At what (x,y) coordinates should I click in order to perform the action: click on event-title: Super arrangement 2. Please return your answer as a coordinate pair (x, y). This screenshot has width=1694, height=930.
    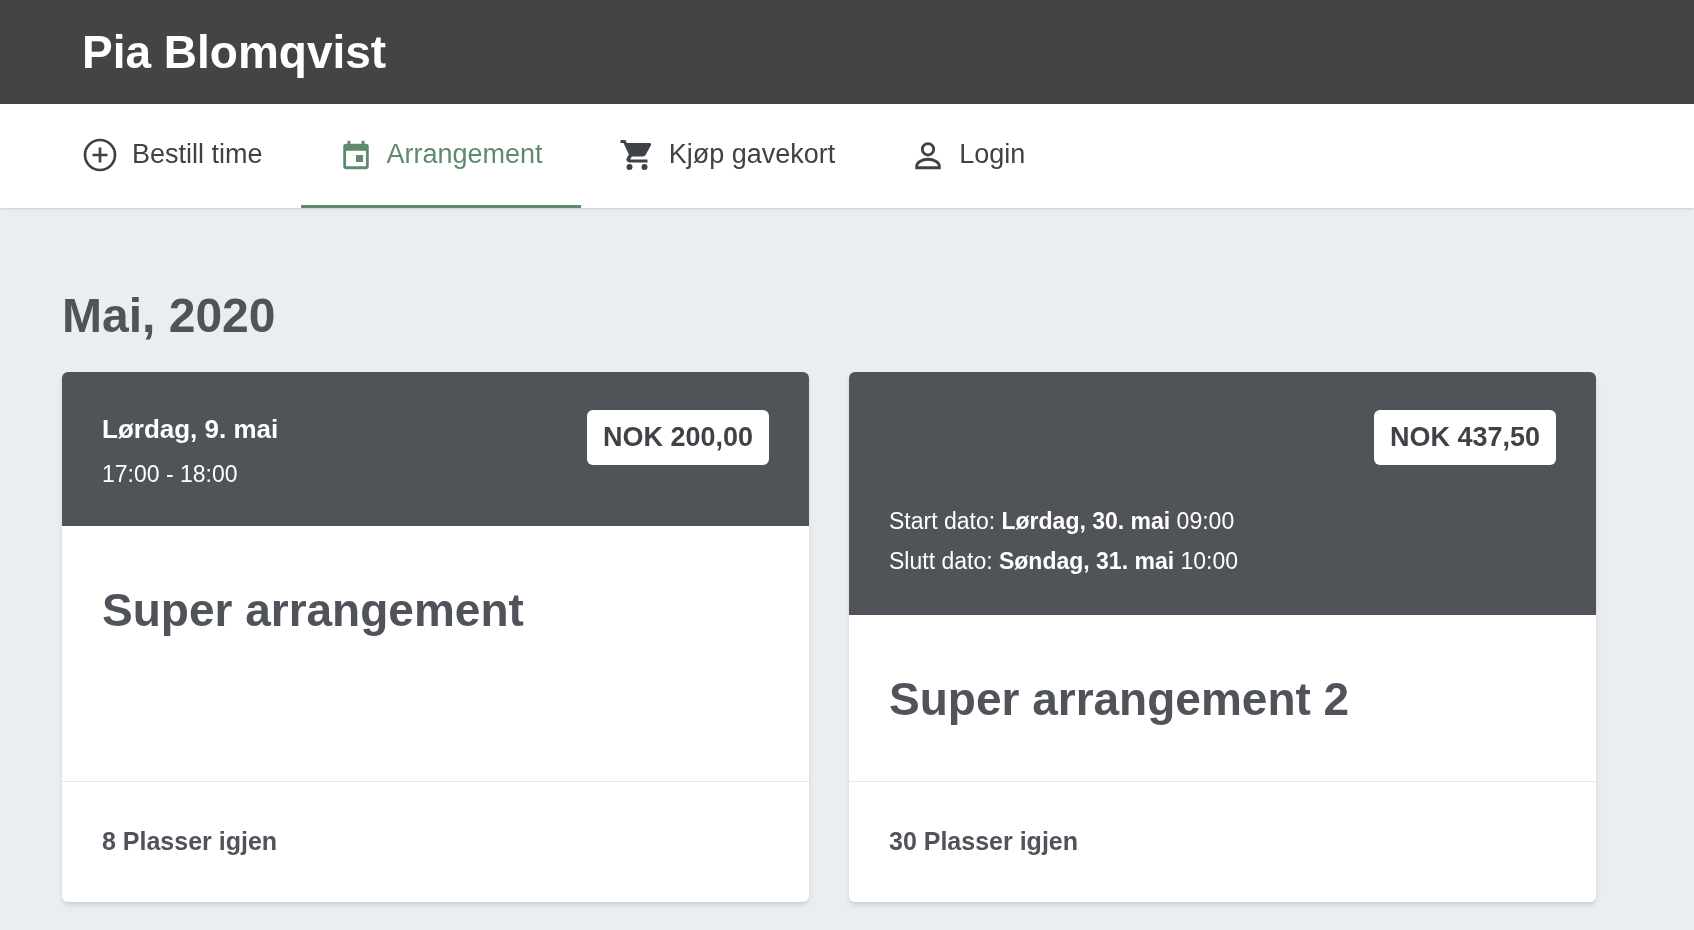
    Looking at the image, I should click on (1120, 699).